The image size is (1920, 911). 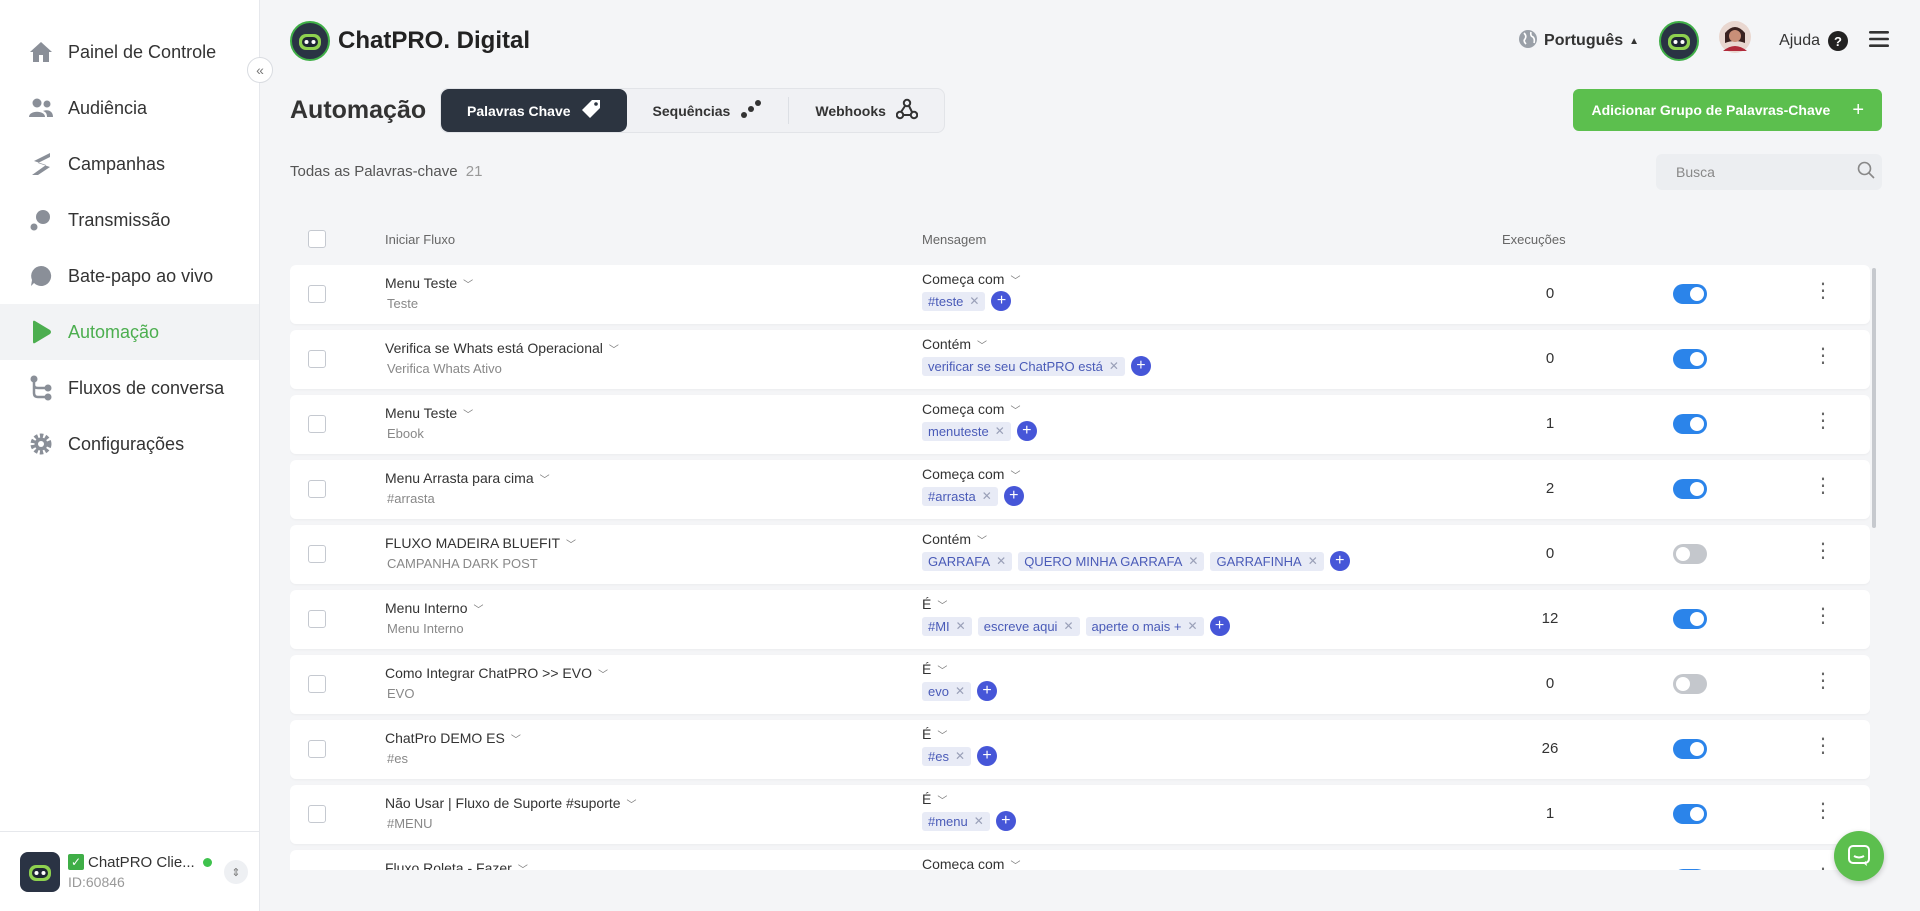 I want to click on keyword-tag: #teste ✕, so click(x=954, y=301).